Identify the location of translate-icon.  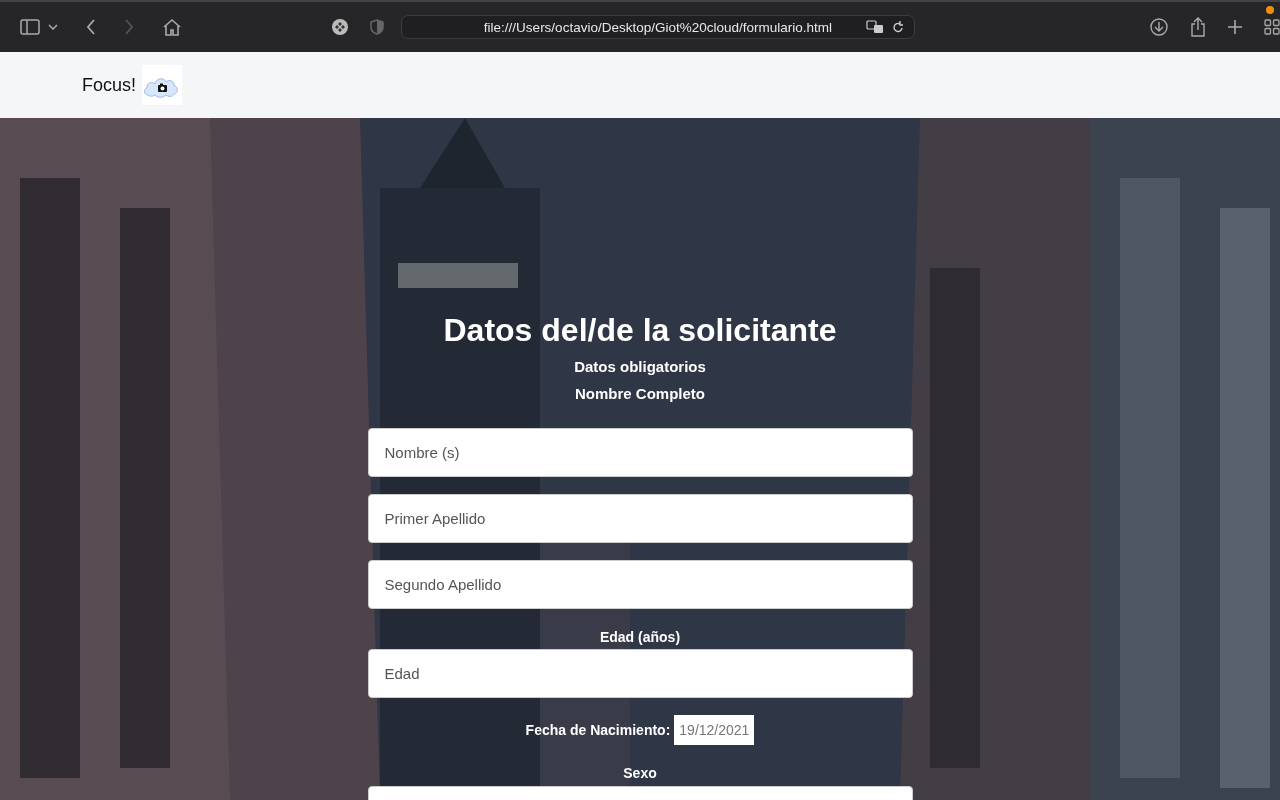
(875, 27).